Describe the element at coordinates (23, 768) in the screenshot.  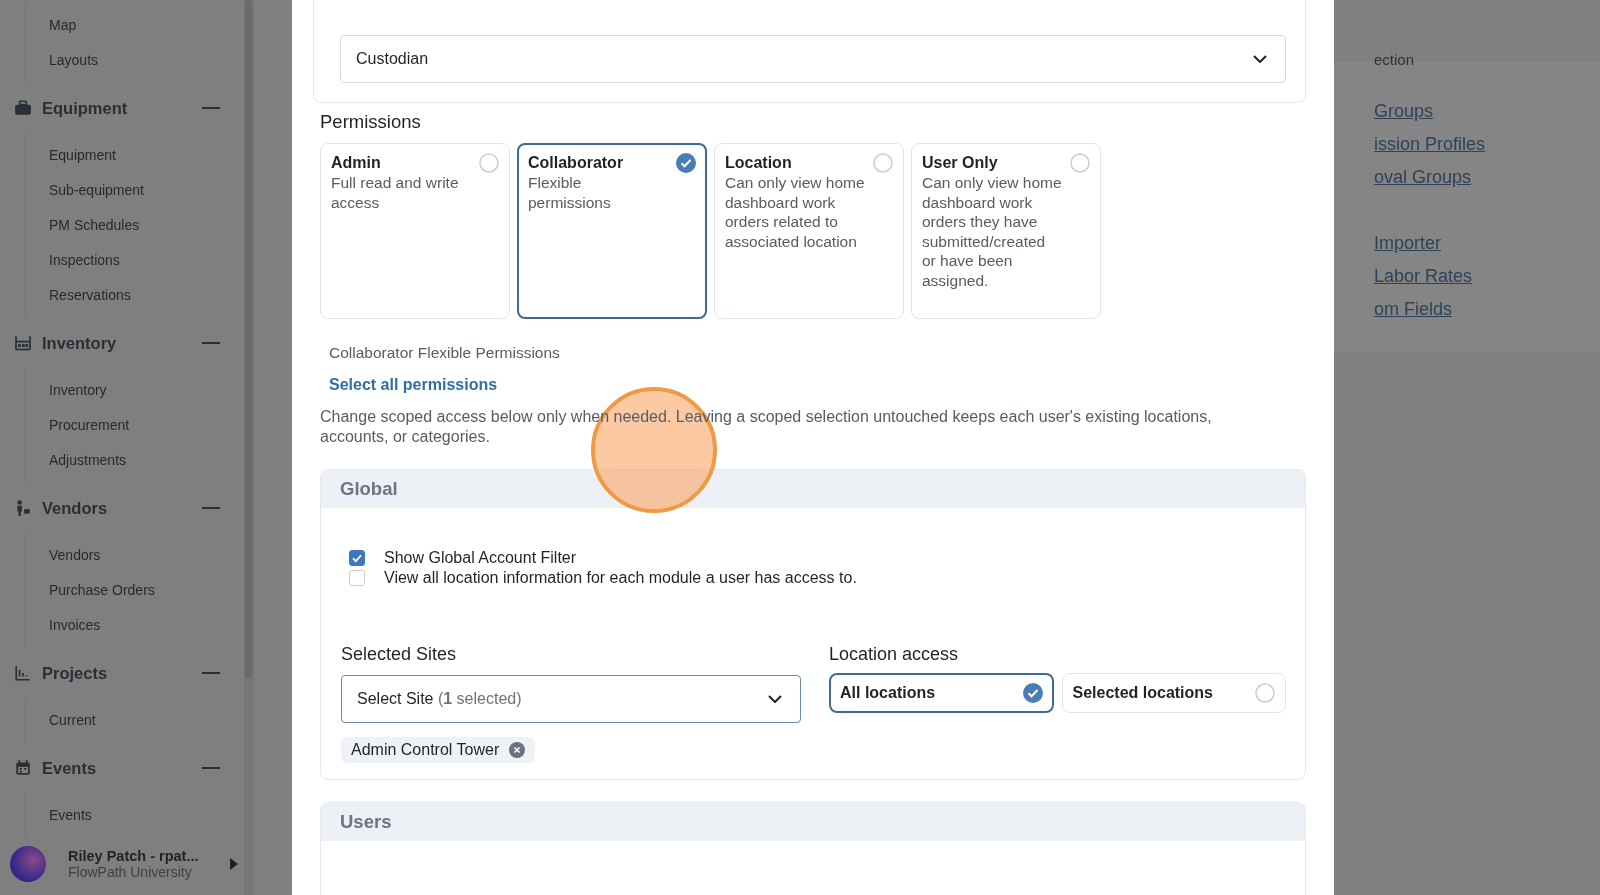
I see `calendar-icon` at that location.